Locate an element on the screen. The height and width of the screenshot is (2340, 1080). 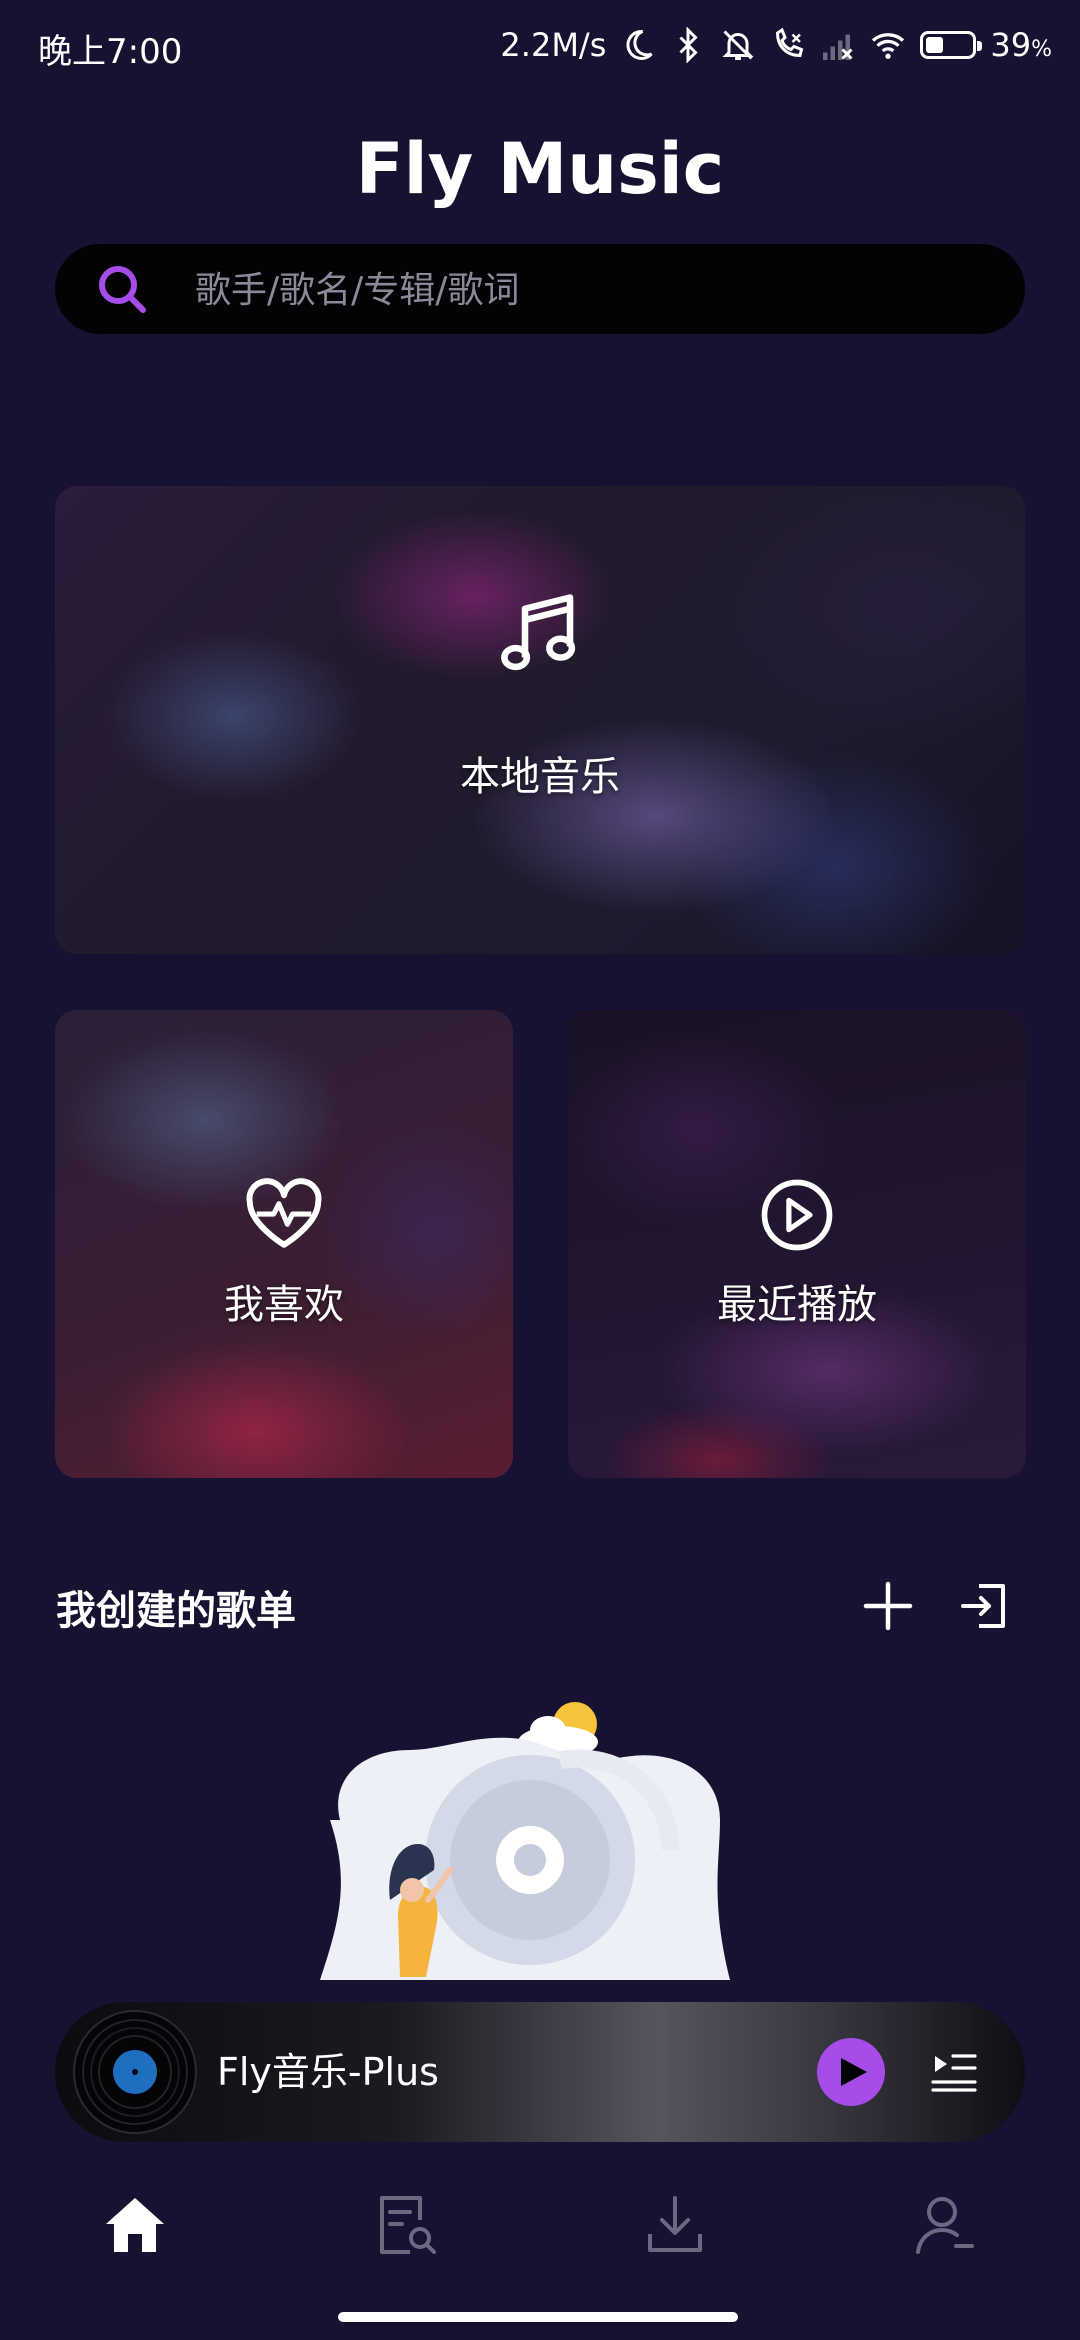
play-icon is located at coordinates (854, 2072).